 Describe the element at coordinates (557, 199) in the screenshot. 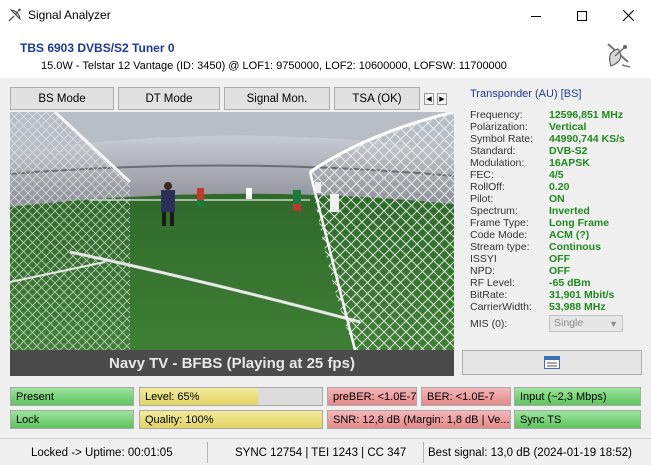

I see `field-value: ON` at that location.